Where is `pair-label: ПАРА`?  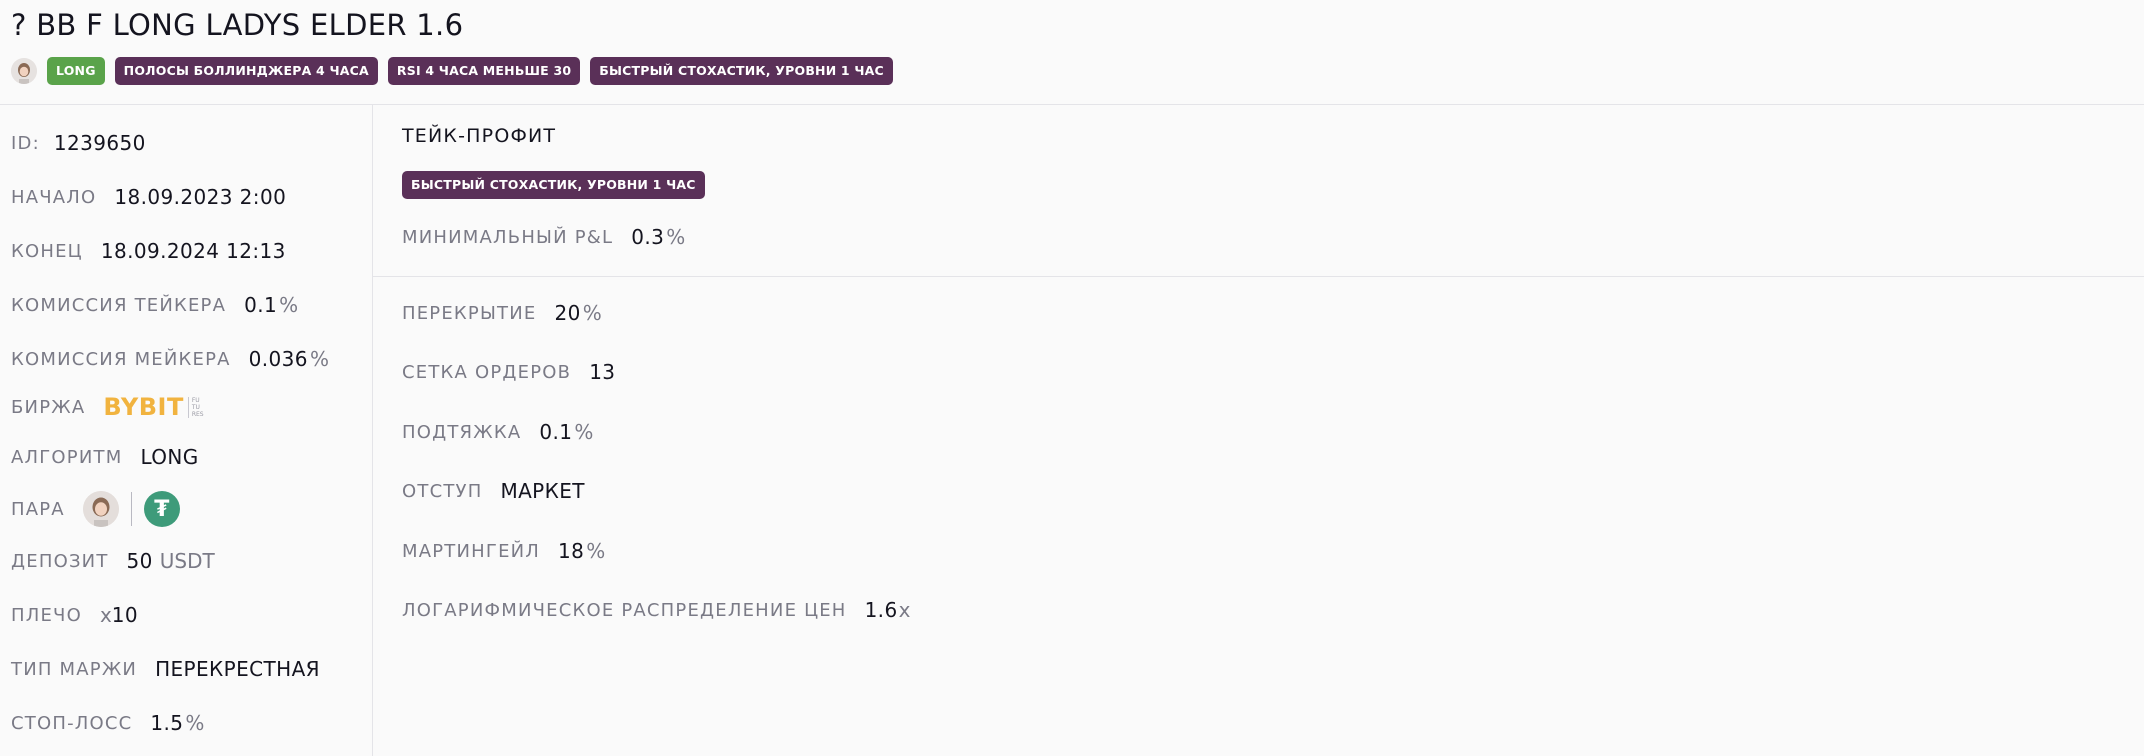 pair-label: ПАРА is located at coordinates (38, 509).